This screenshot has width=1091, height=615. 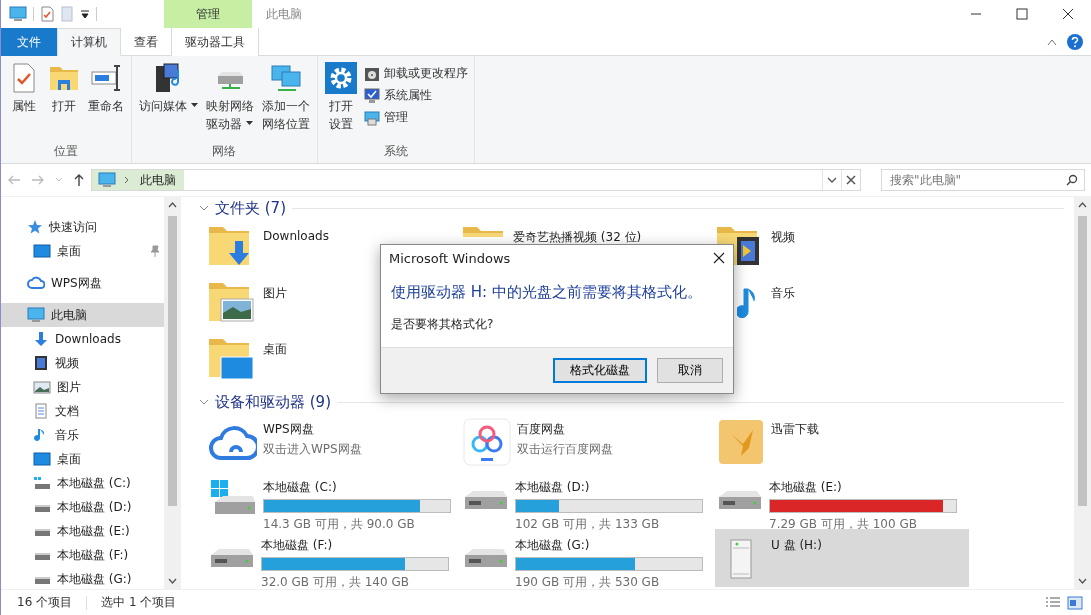 What do you see at coordinates (487, 442) in the screenshot?
I see `cloud-app-icon` at bounding box center [487, 442].